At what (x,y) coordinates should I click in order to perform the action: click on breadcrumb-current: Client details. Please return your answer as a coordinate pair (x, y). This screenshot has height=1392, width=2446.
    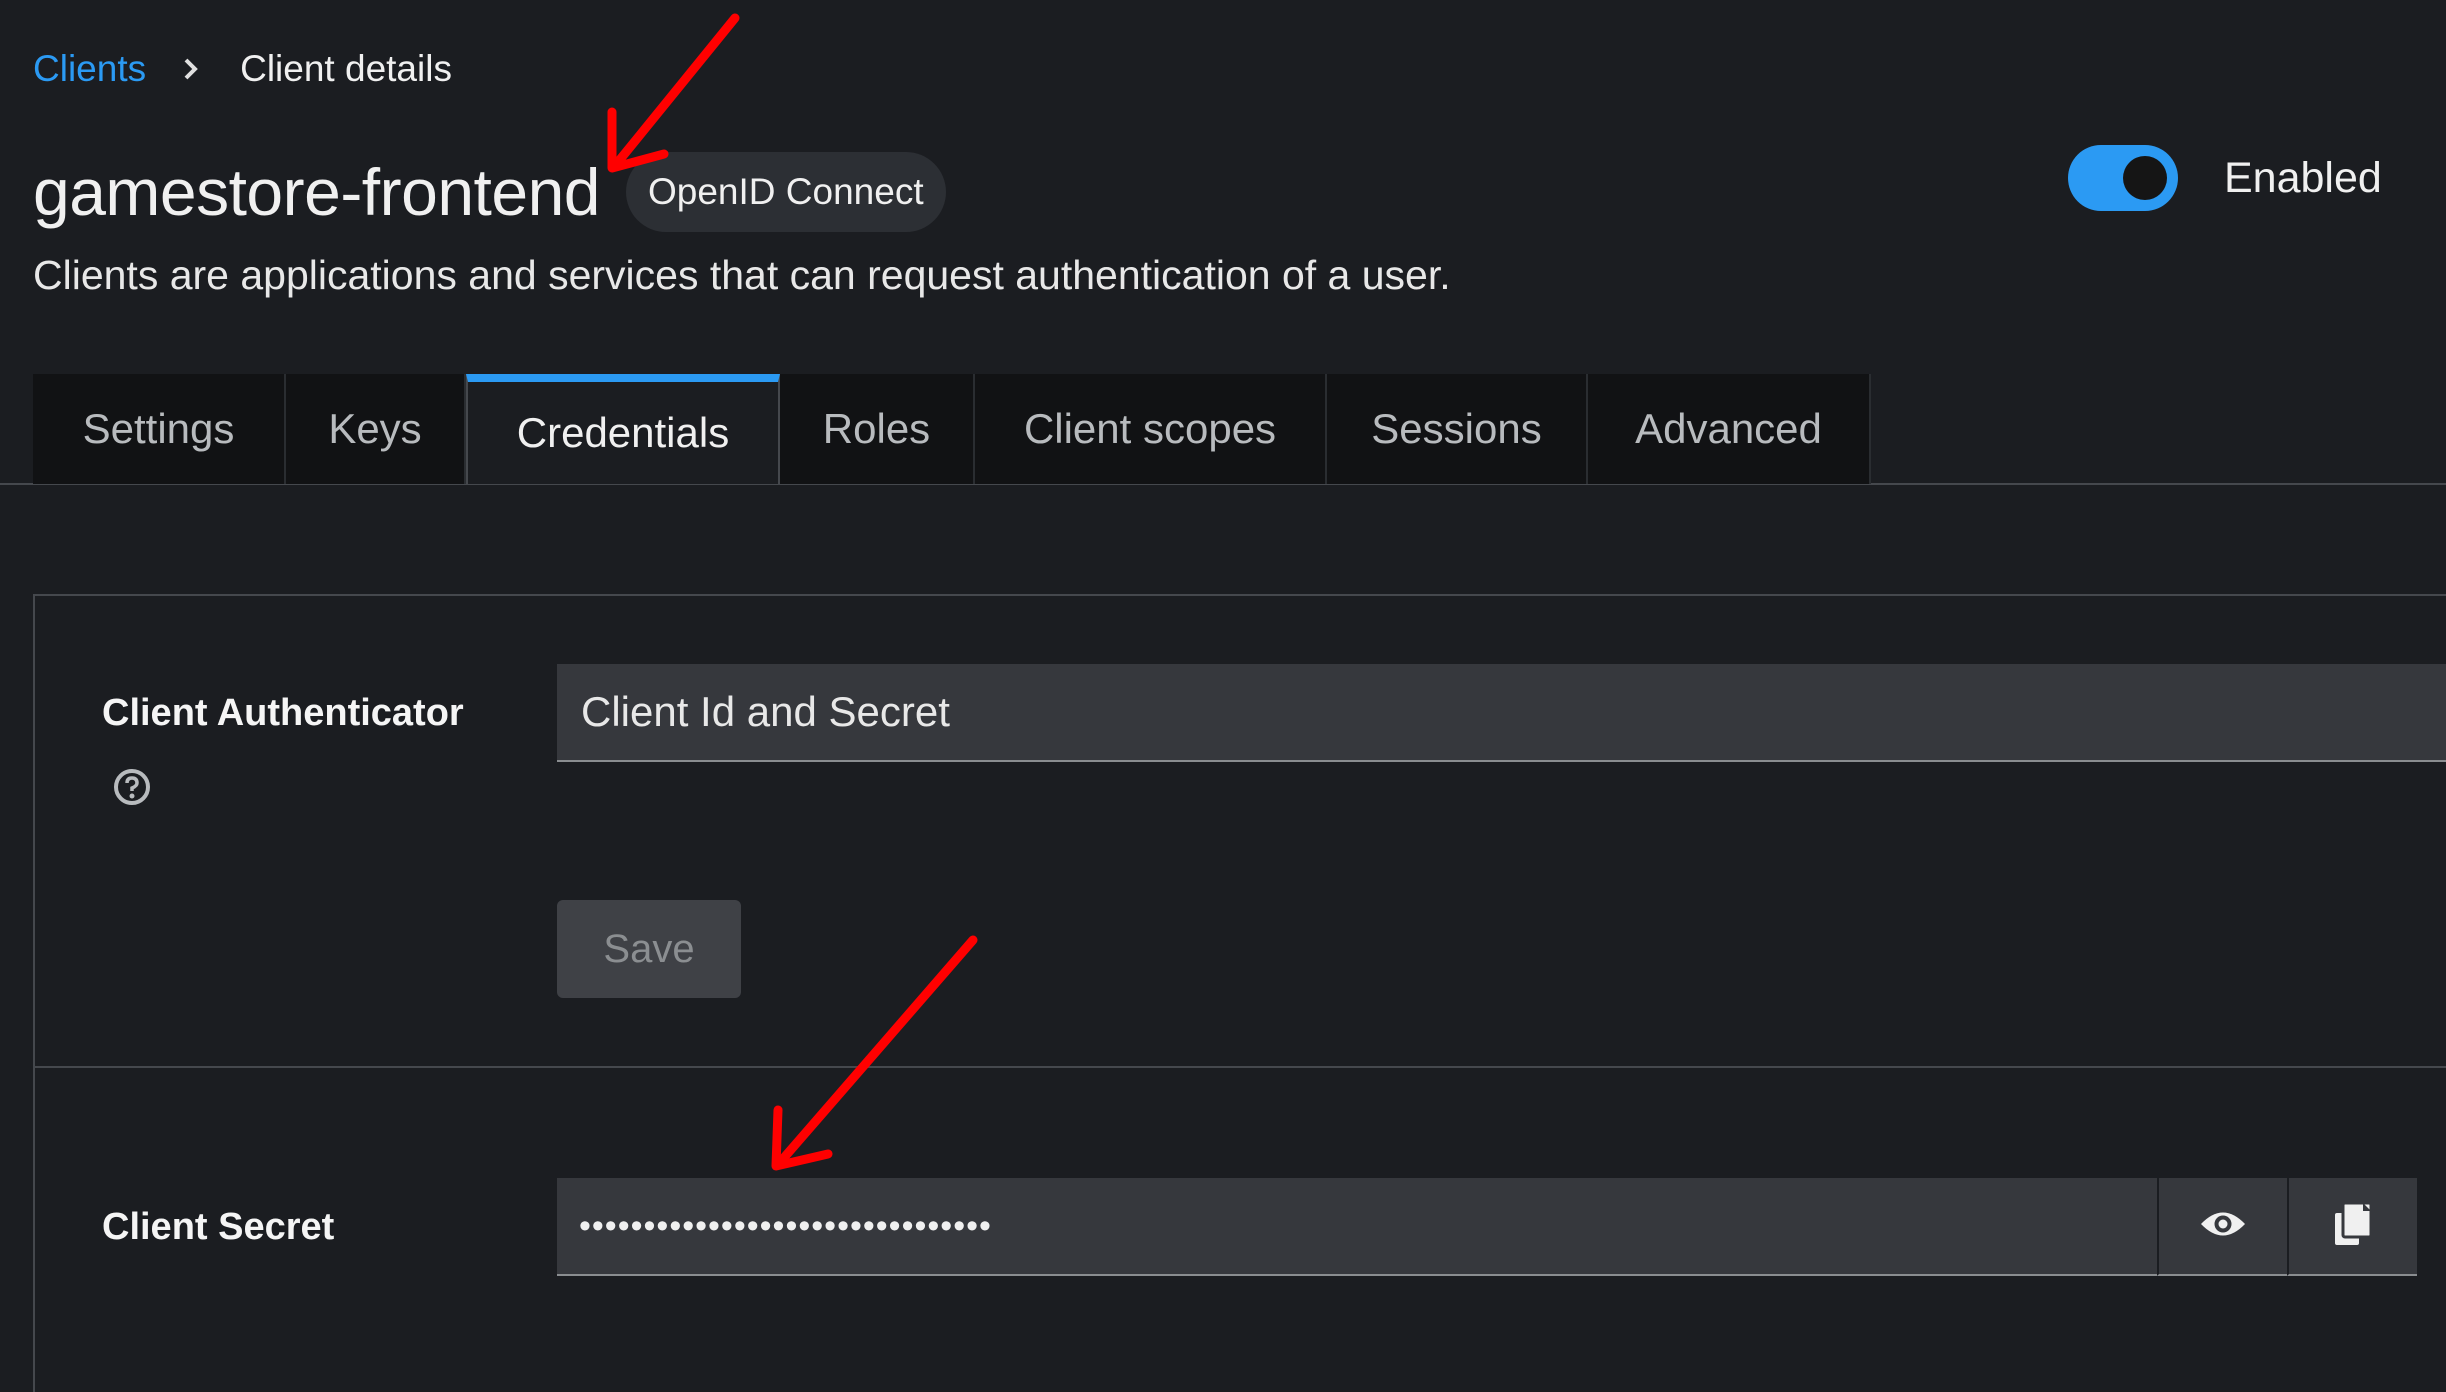
    Looking at the image, I should click on (346, 68).